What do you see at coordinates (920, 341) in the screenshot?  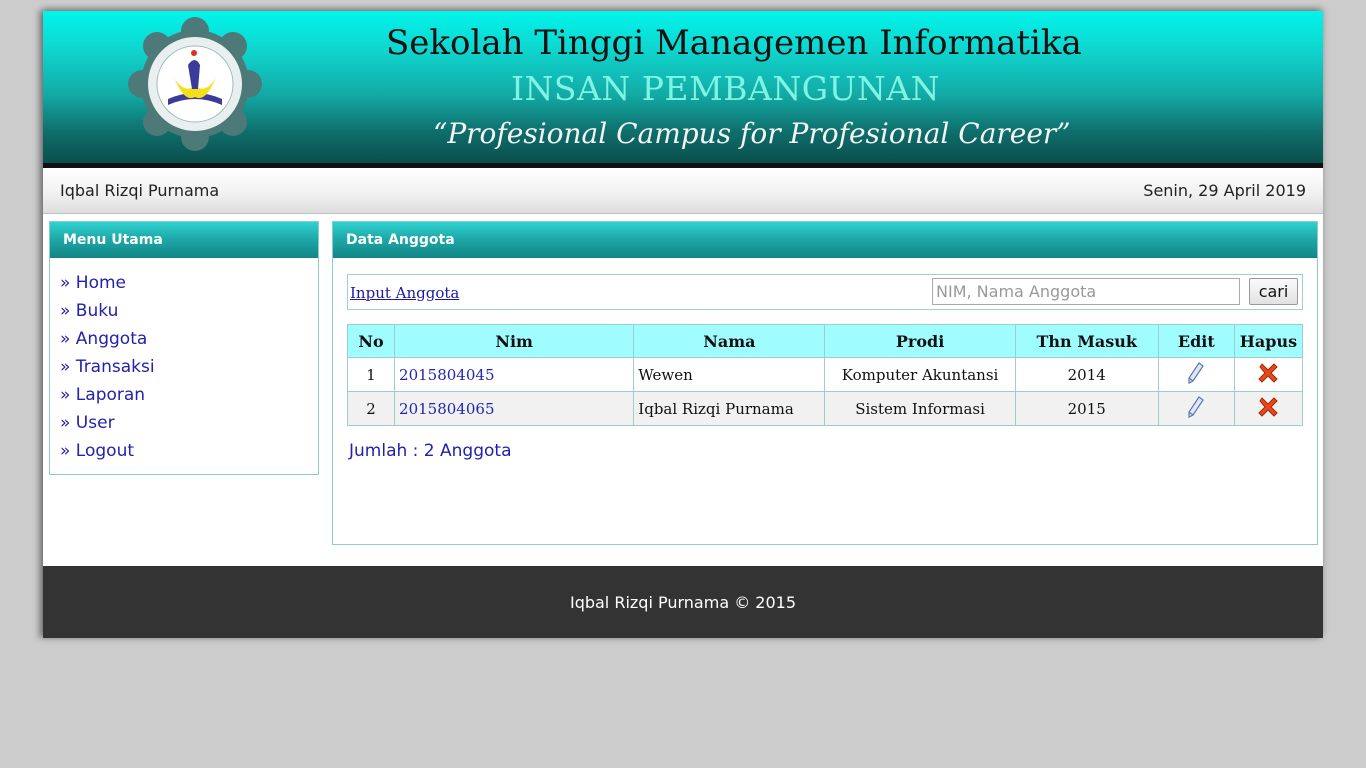 I see `header-prodi: Prodi` at bounding box center [920, 341].